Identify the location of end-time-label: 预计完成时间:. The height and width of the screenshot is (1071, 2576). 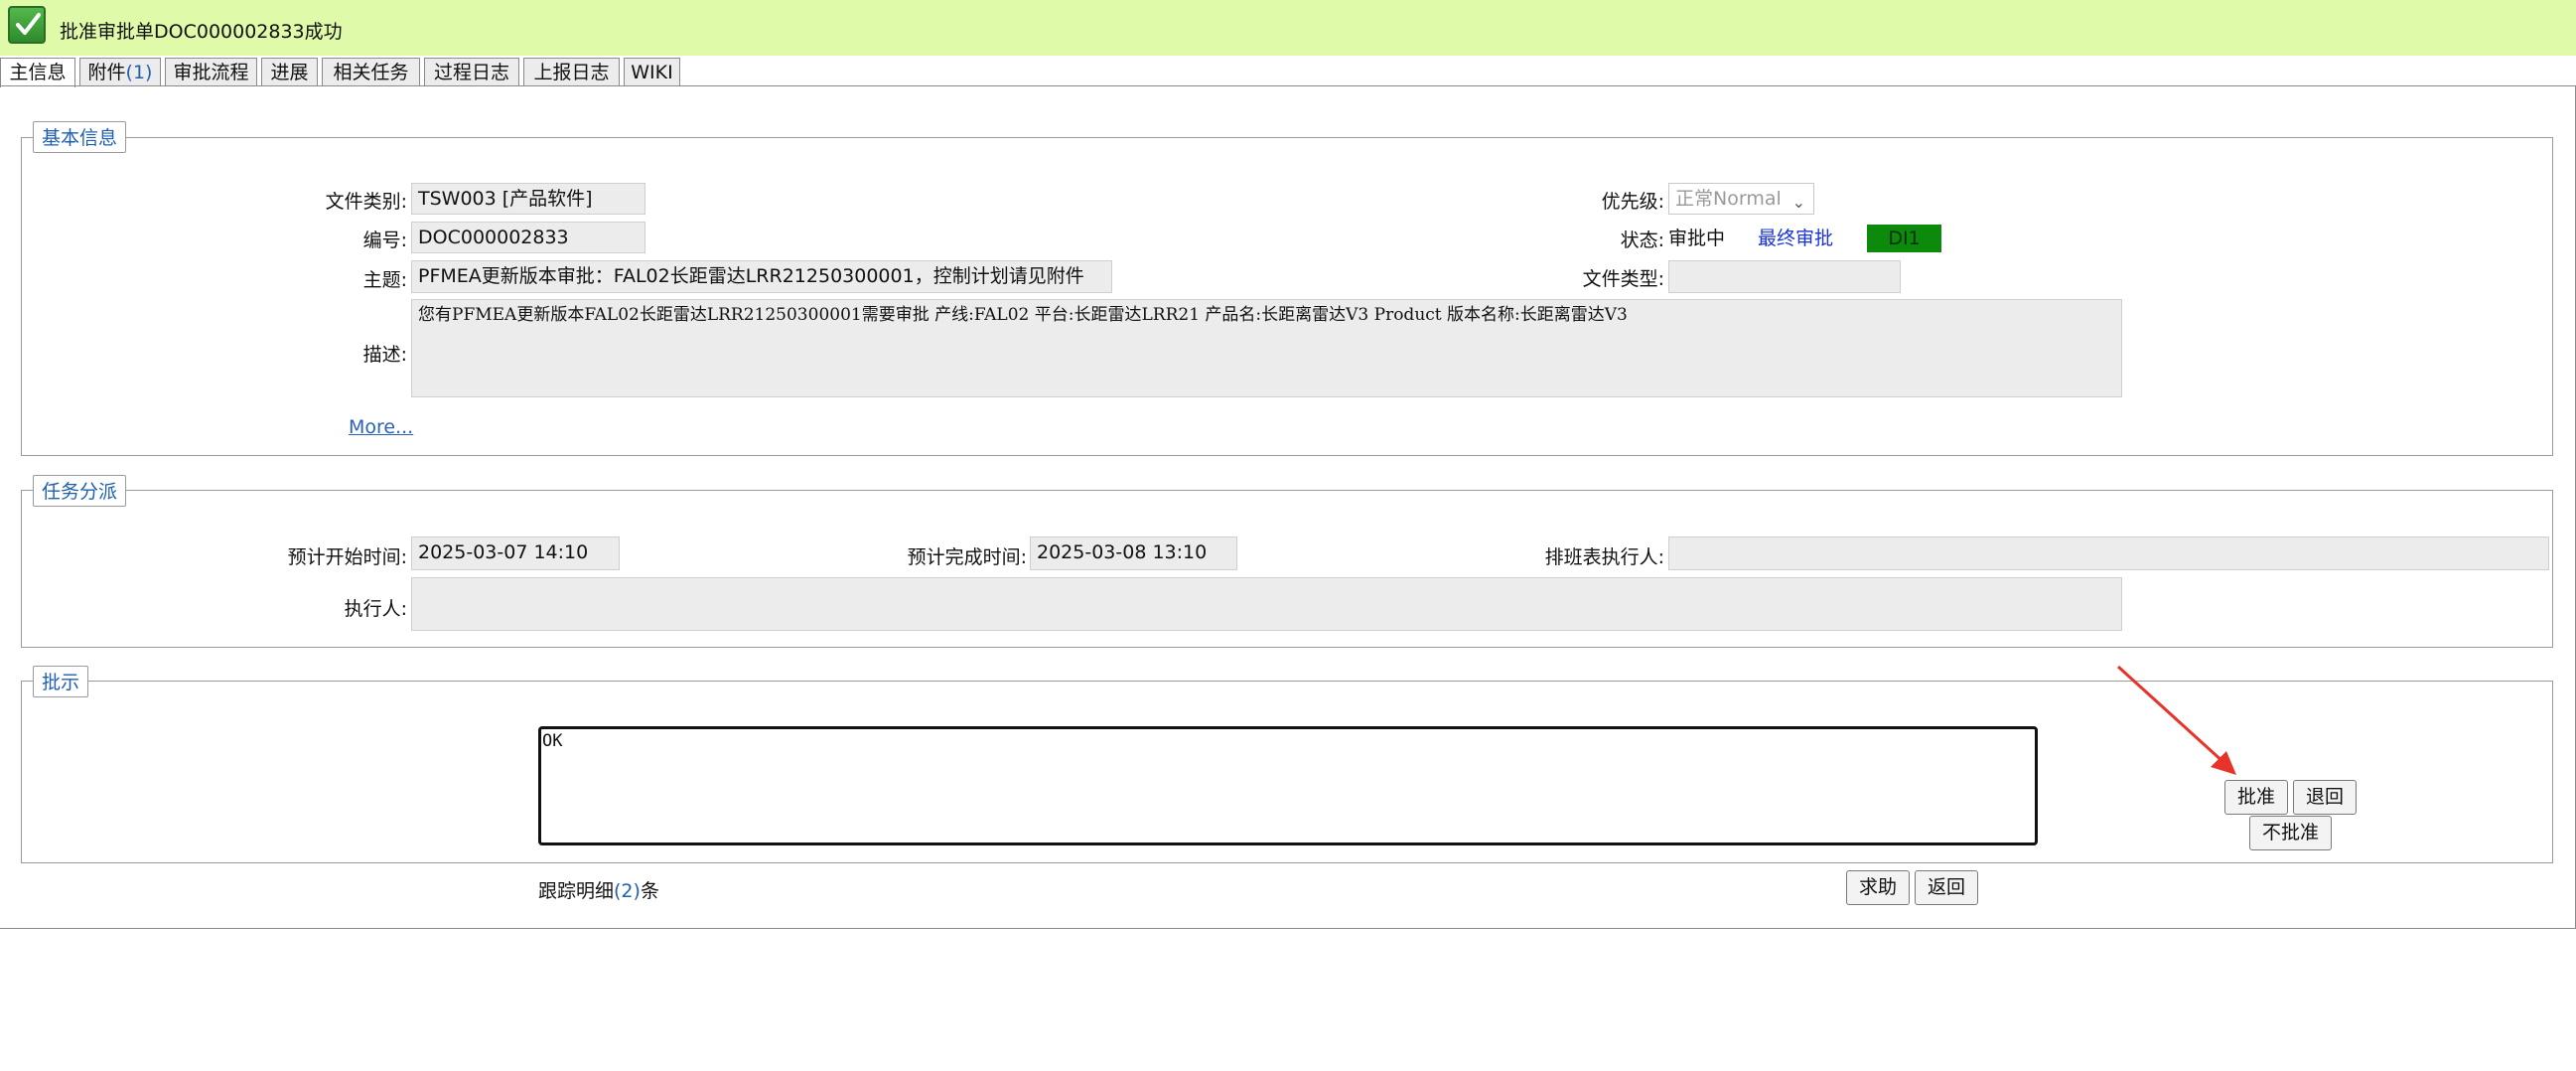
(967, 557).